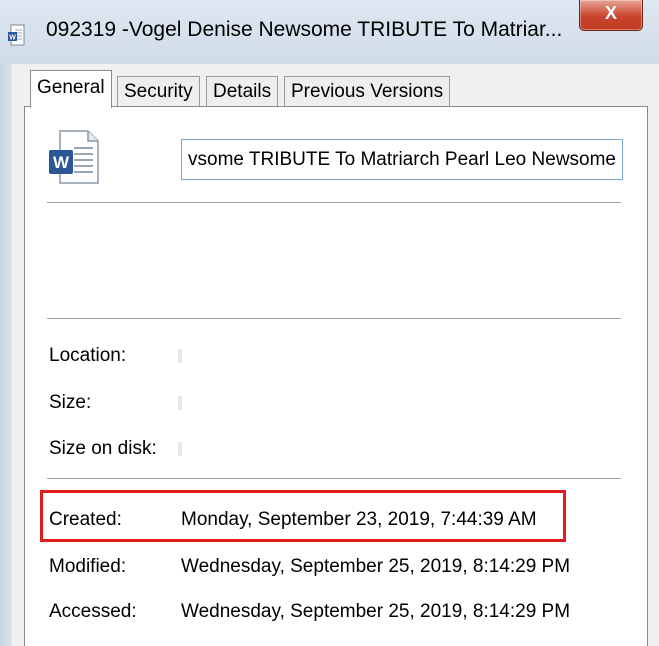  I want to click on size-on-disk-label: Size on disk:, so click(103, 448).